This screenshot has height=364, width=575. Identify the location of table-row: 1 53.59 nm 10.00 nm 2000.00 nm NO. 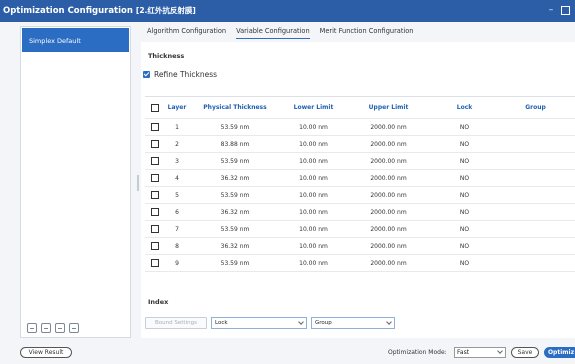
(360, 127).